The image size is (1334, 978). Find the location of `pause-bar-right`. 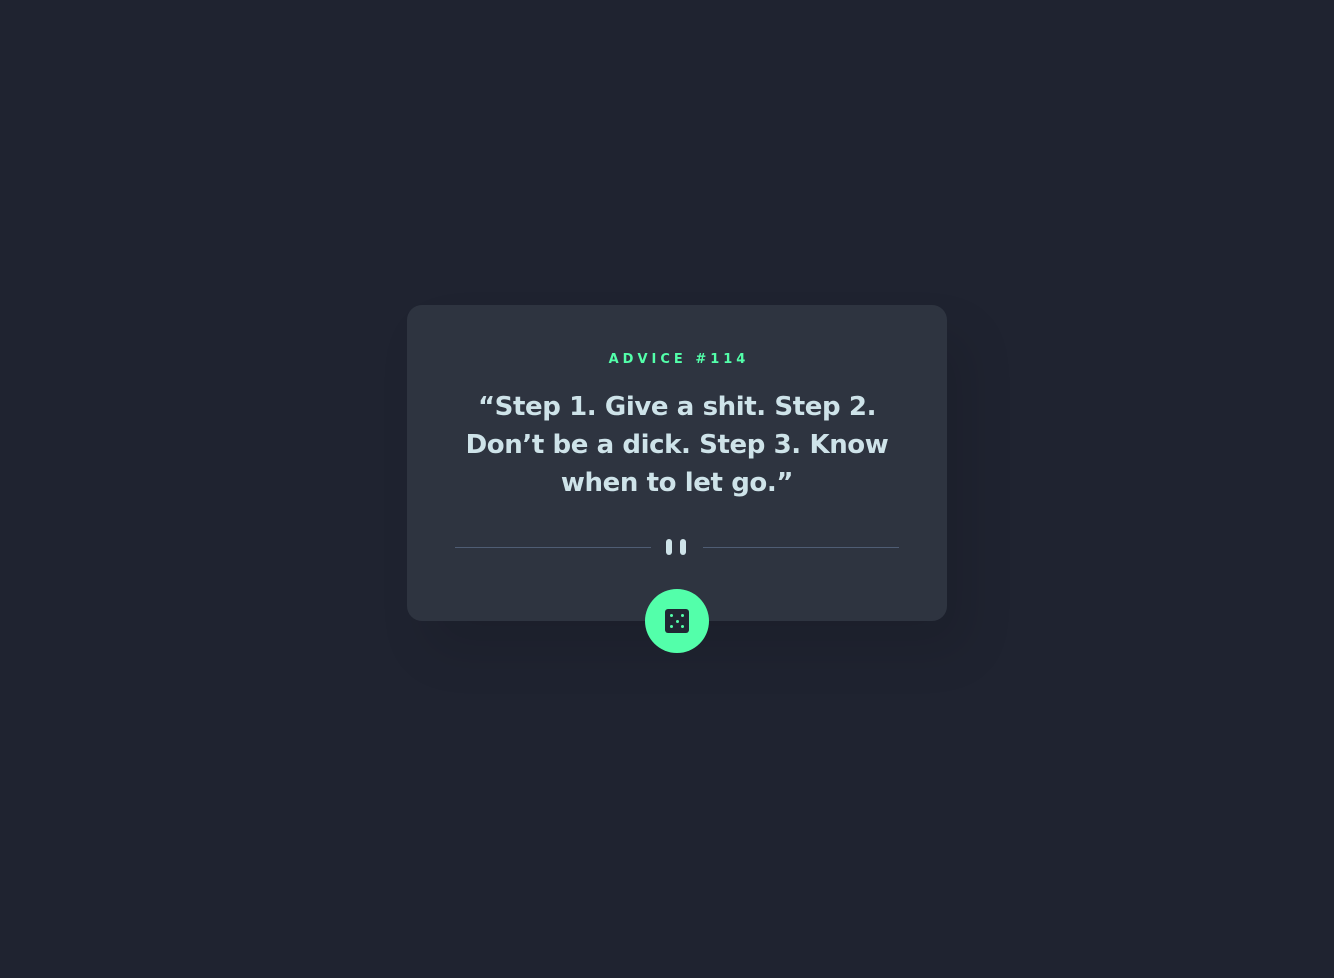

pause-bar-right is located at coordinates (683, 547).